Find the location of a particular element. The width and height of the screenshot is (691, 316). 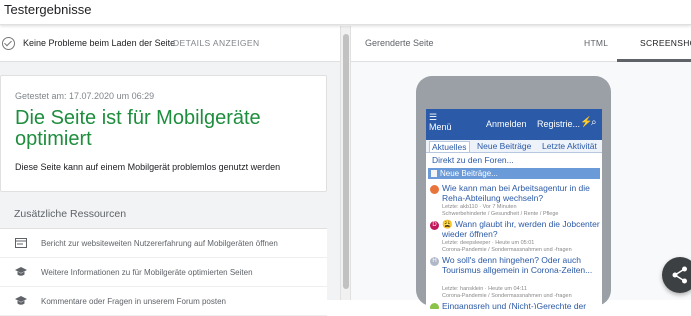

subtab-aktuelles: Aktuelles is located at coordinates (449, 146).